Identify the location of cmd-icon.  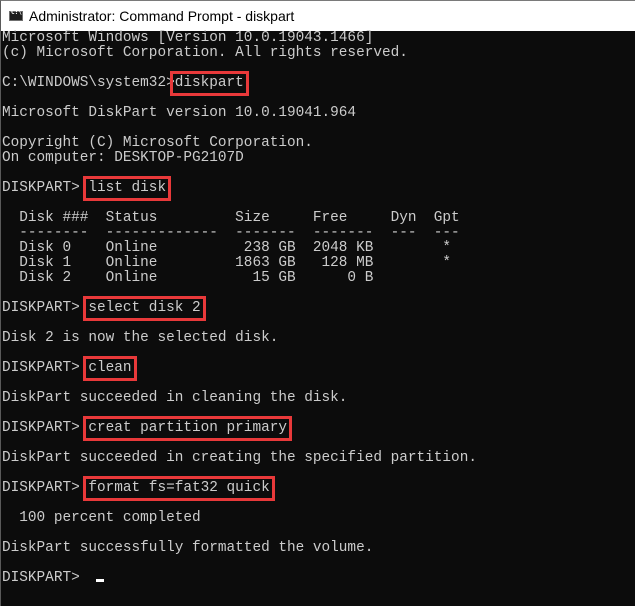
(16, 15).